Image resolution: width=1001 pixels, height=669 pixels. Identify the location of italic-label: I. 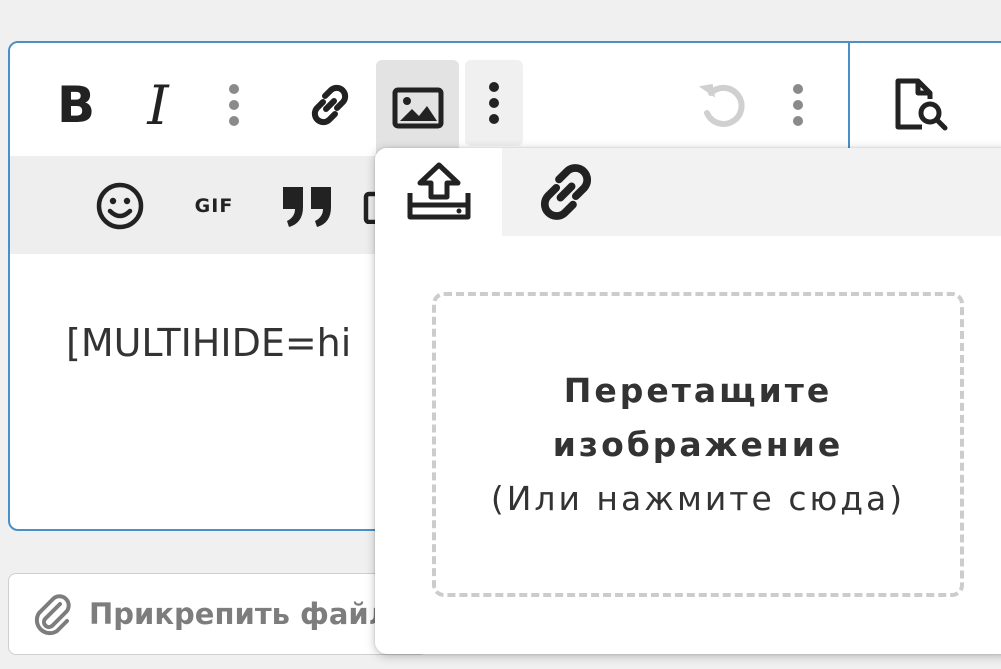
(158, 105).